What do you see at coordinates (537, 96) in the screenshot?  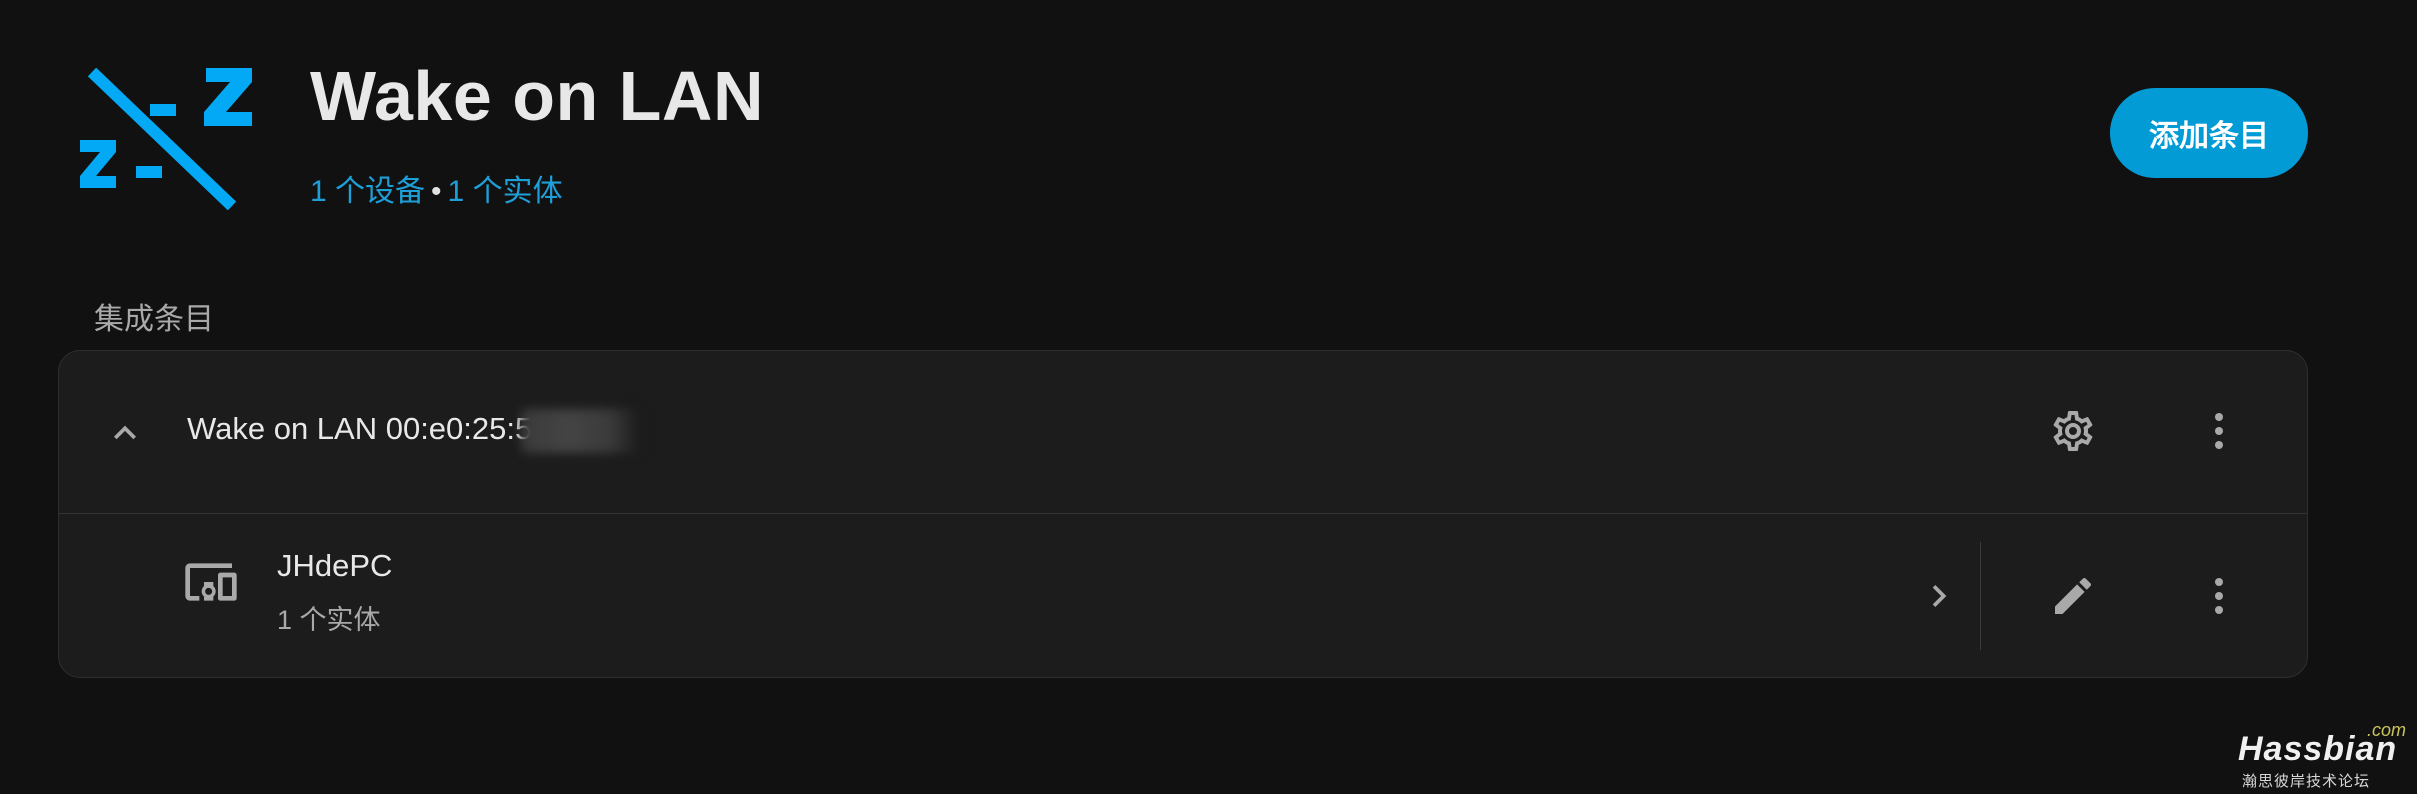 I see `page-title: Wake on LAN` at bounding box center [537, 96].